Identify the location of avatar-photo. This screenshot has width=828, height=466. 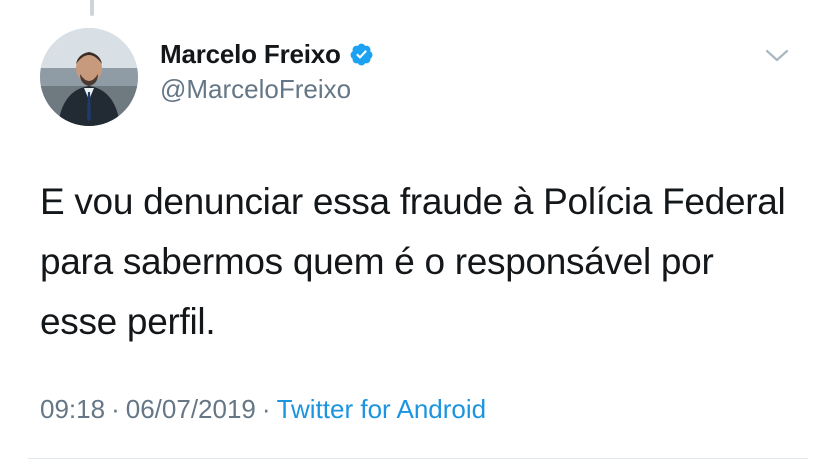
(89, 77).